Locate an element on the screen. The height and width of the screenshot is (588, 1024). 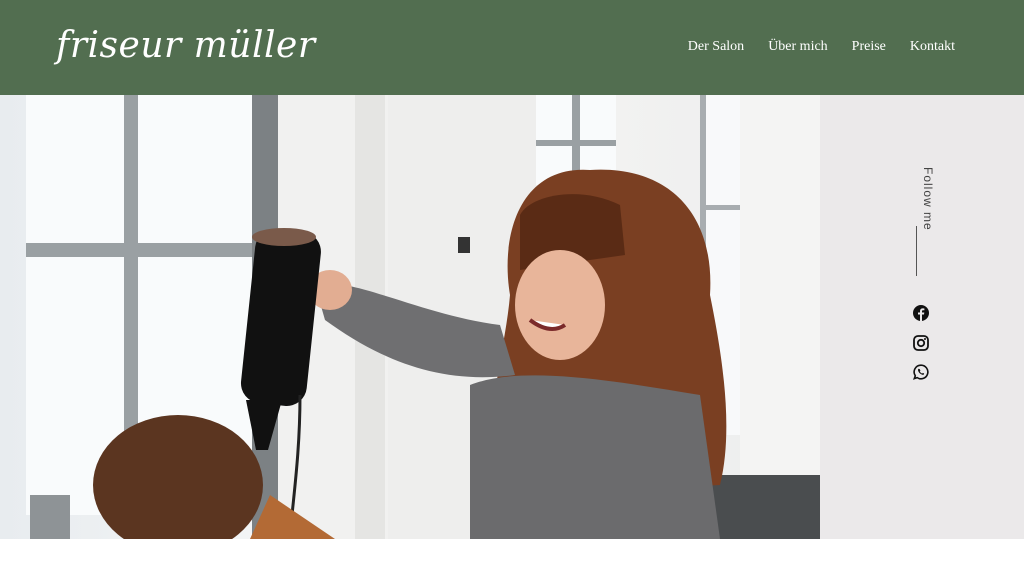
site-logo: friseur müller is located at coordinates (186, 46).